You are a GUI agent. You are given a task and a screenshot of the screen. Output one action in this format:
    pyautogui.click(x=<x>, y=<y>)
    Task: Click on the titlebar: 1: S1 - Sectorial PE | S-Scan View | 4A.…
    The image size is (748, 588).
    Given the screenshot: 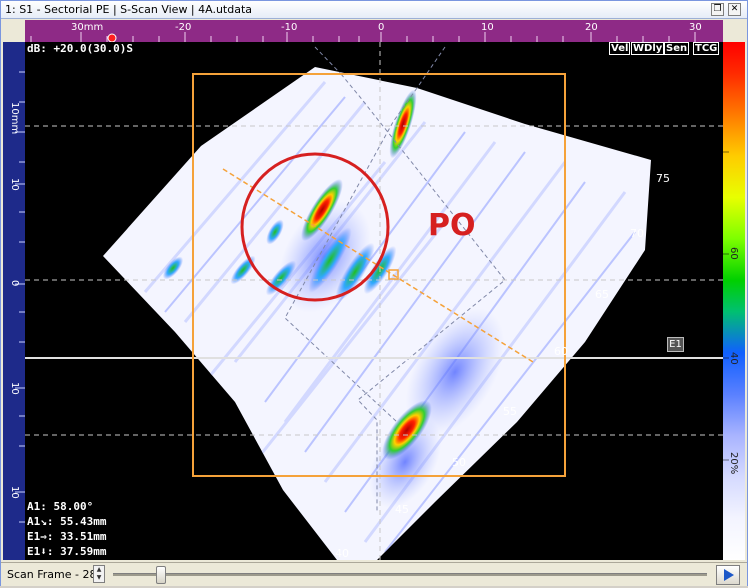 What is the action you would take?
    pyautogui.click(x=374, y=10)
    